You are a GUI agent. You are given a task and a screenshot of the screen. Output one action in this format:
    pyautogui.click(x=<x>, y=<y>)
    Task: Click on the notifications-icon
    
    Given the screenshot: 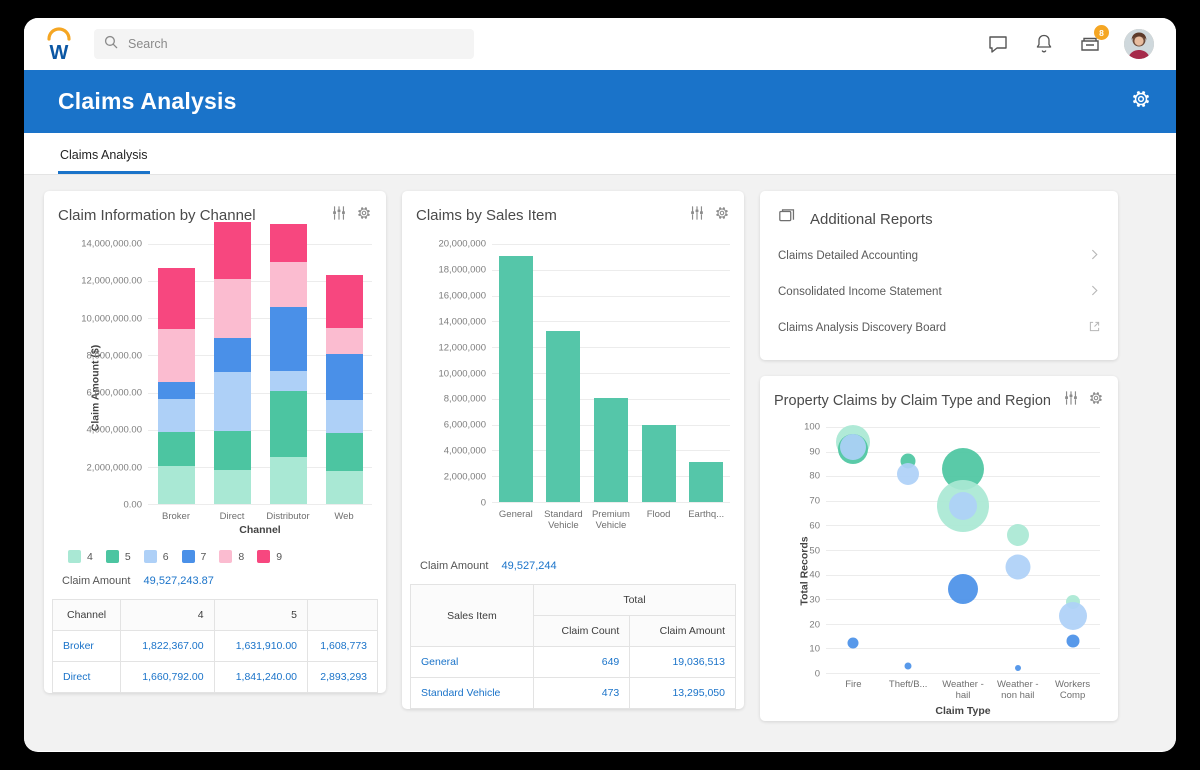 What is the action you would take?
    pyautogui.click(x=1044, y=44)
    